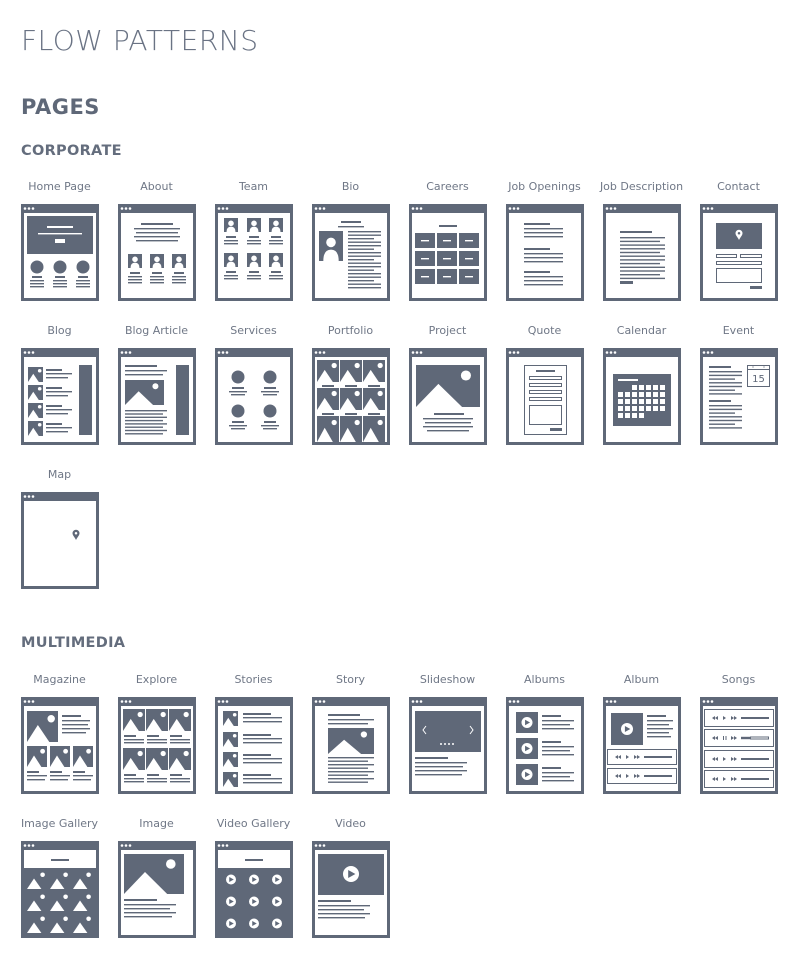 The height and width of the screenshot is (976, 800). Describe the element at coordinates (360, 240) in the screenshot. I see `pattern-tile-bio: Bio` at that location.